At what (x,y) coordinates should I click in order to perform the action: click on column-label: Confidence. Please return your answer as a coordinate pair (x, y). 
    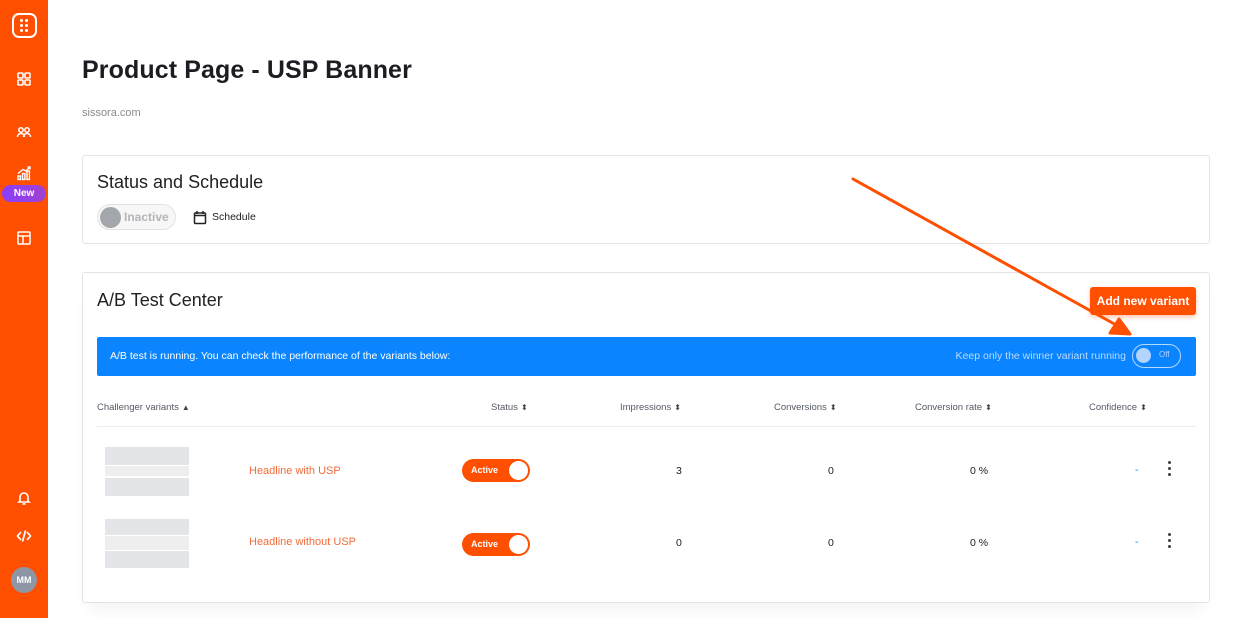
    Looking at the image, I should click on (1113, 407).